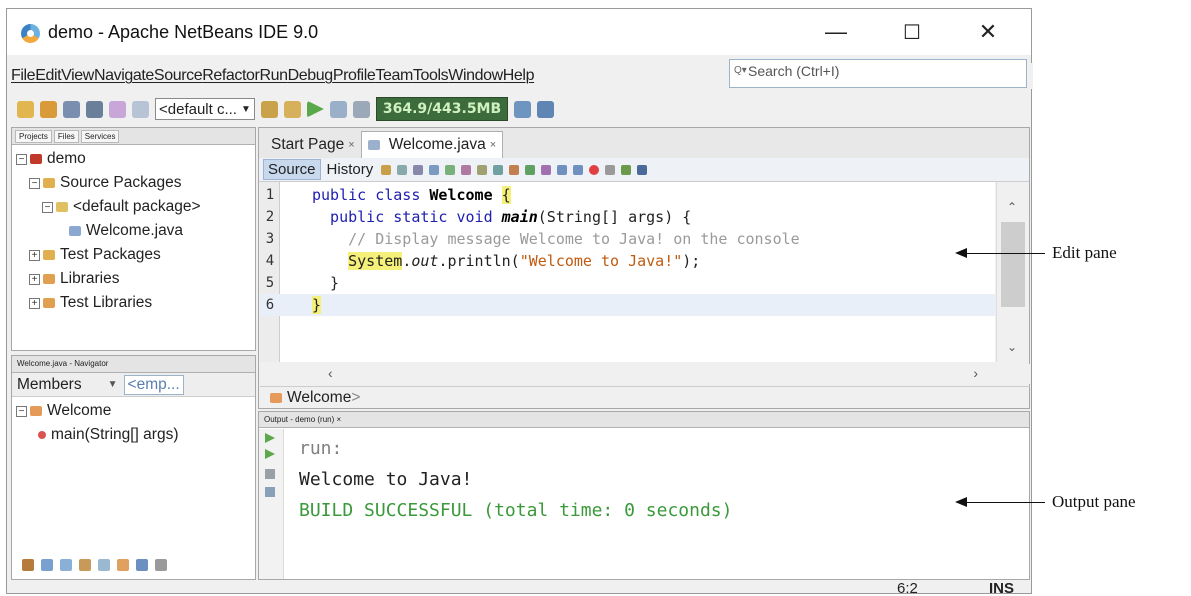 The height and width of the screenshot is (596, 1191). I want to click on tree-node: − demo, so click(133, 159).